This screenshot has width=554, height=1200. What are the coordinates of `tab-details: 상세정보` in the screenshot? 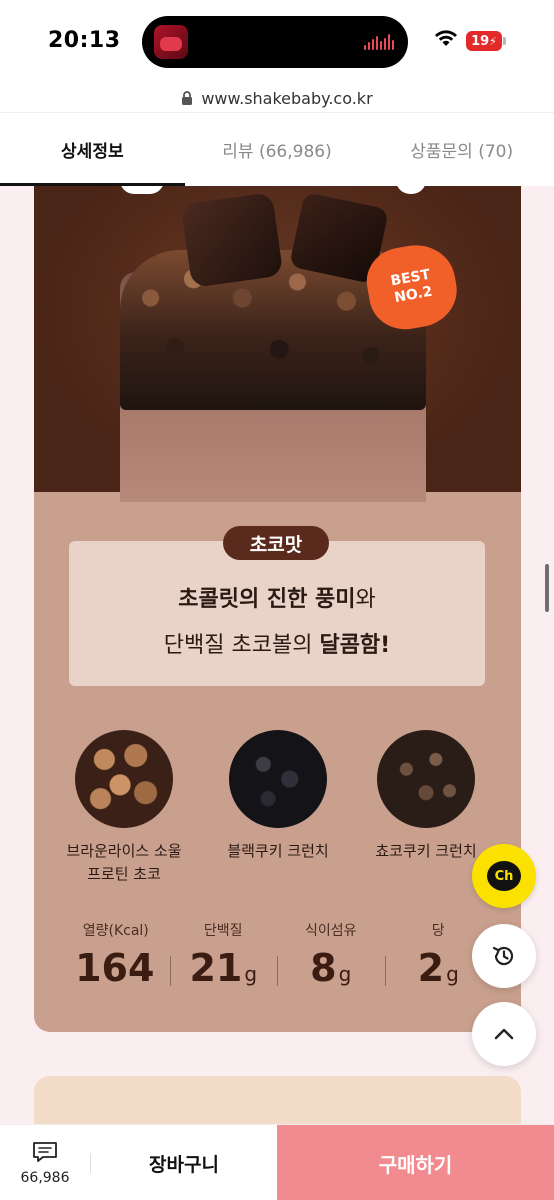 It's located at (92, 149).